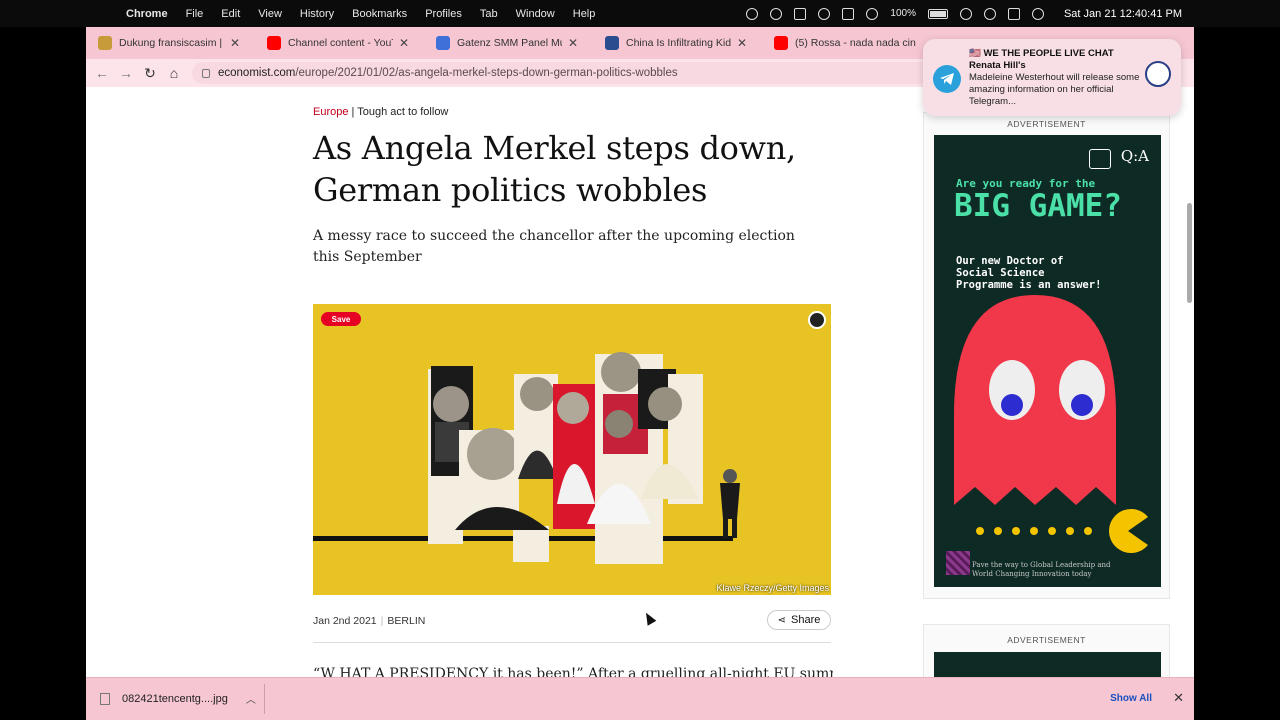  What do you see at coordinates (403, 112) in the screenshot?
I see `fly-title: Tough act to follow` at bounding box center [403, 112].